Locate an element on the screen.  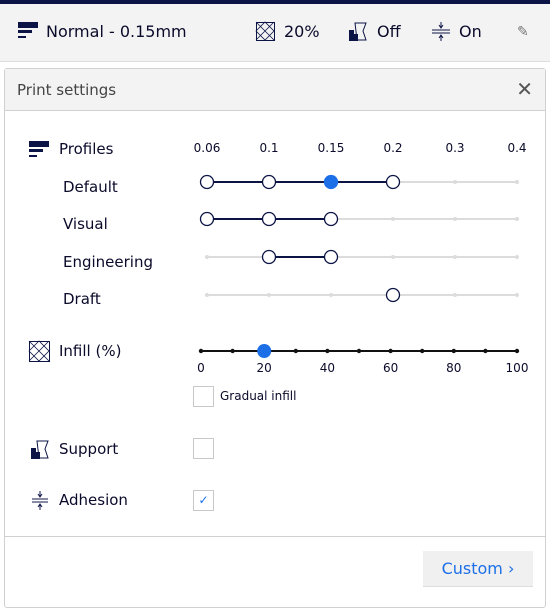
profile-icon is located at coordinates (28, 30).